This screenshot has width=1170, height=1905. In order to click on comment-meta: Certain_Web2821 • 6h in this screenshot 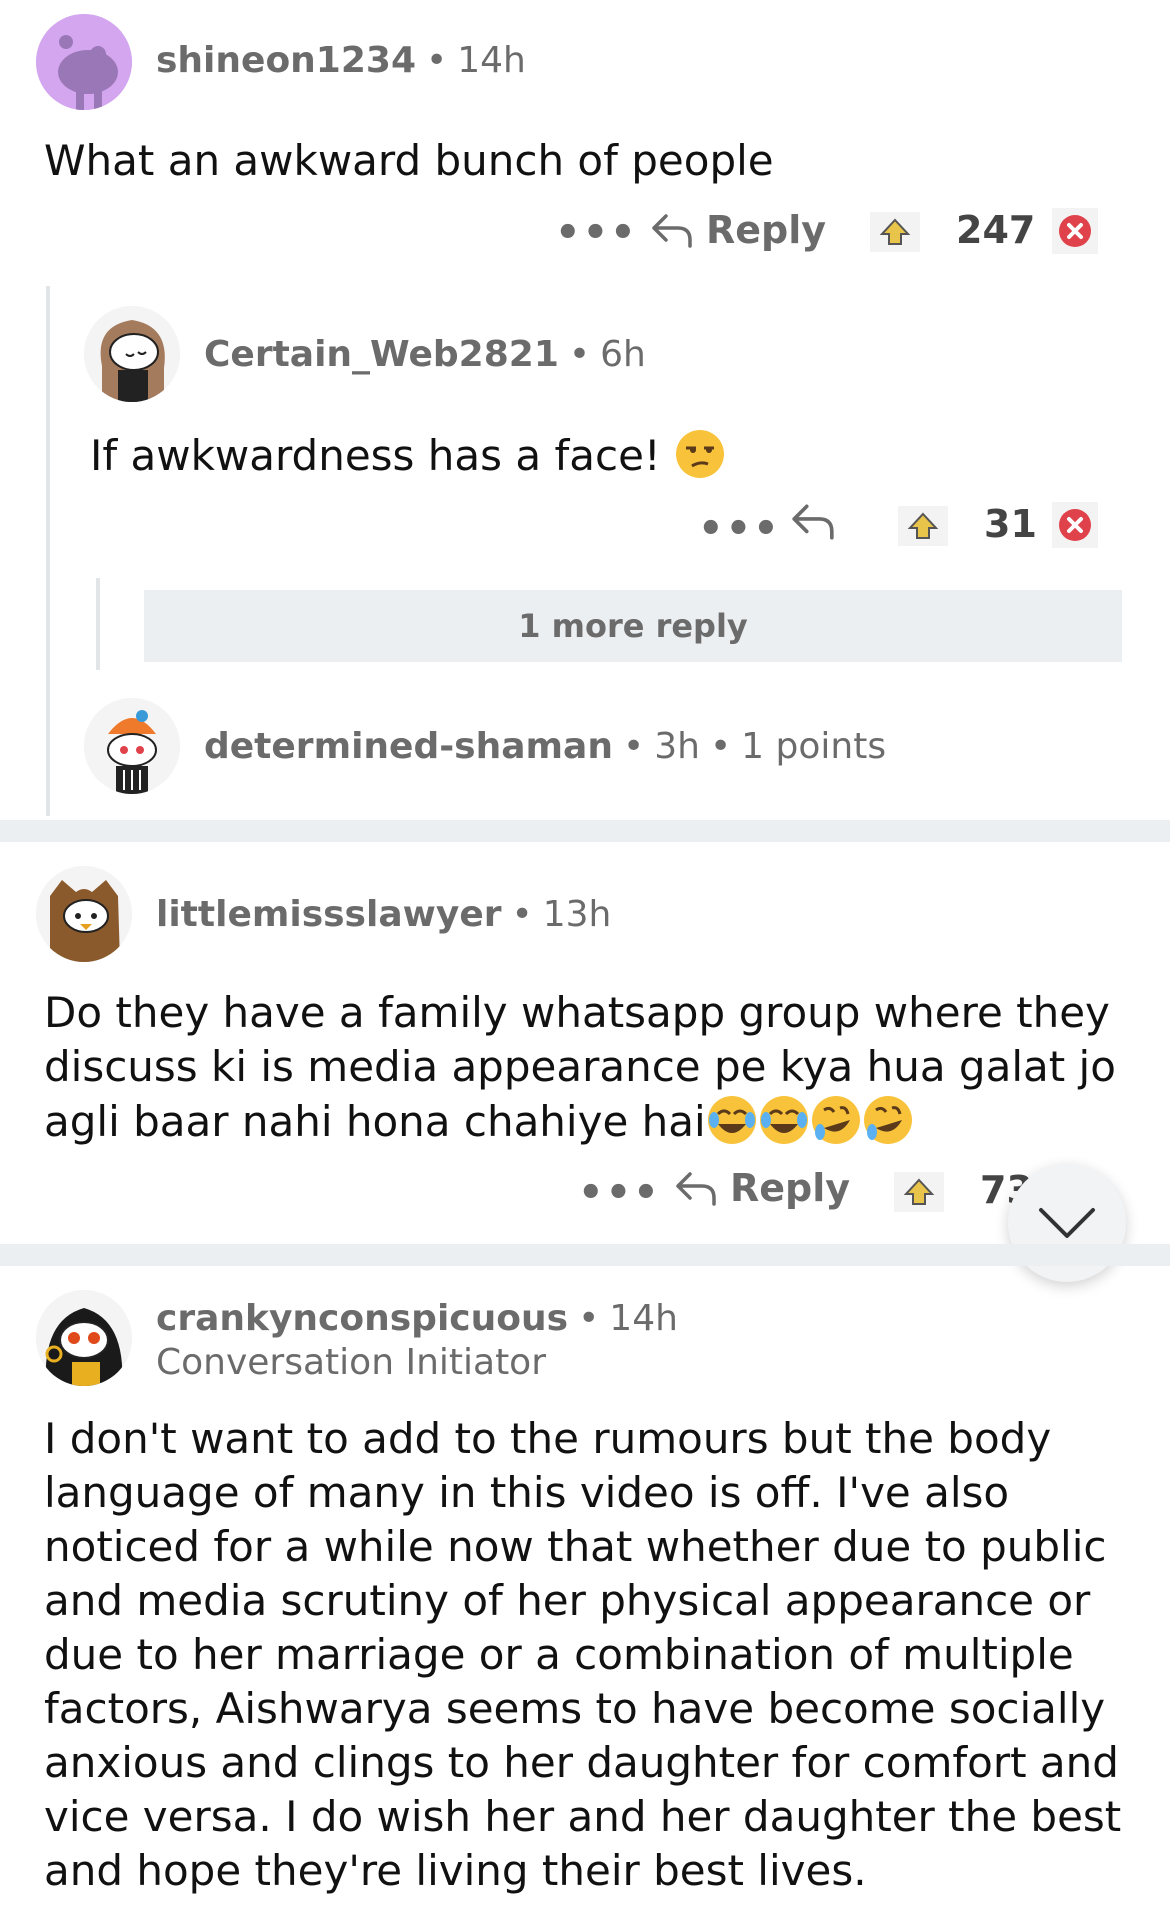, I will do `click(425, 354)`.